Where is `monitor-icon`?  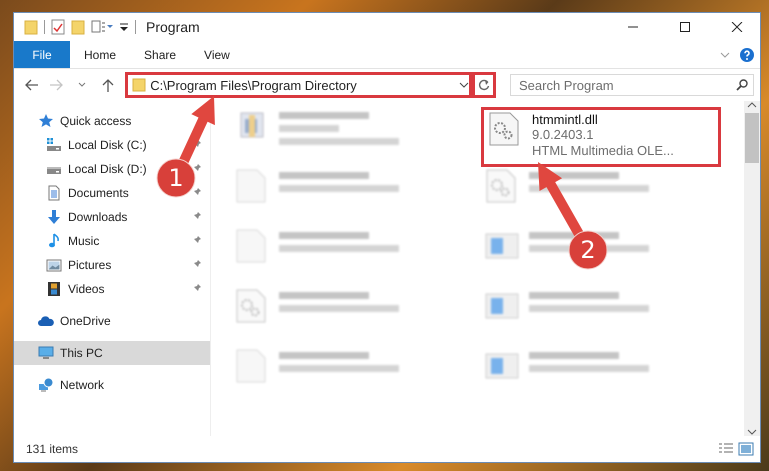 monitor-icon is located at coordinates (46, 353).